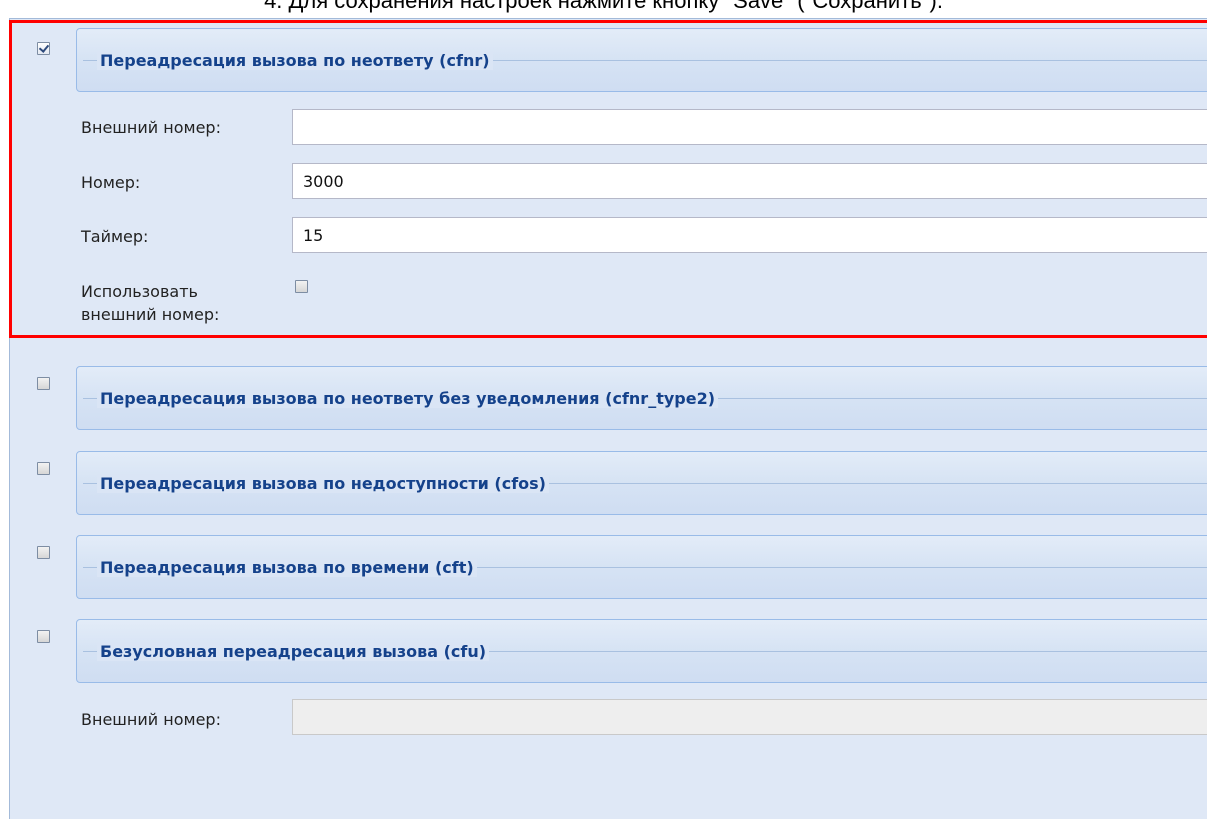 This screenshot has width=1207, height=819. Describe the element at coordinates (641, 567) in the screenshot. I see `cft-fieldset-header: Переадресация вызова по времени (cft)` at that location.